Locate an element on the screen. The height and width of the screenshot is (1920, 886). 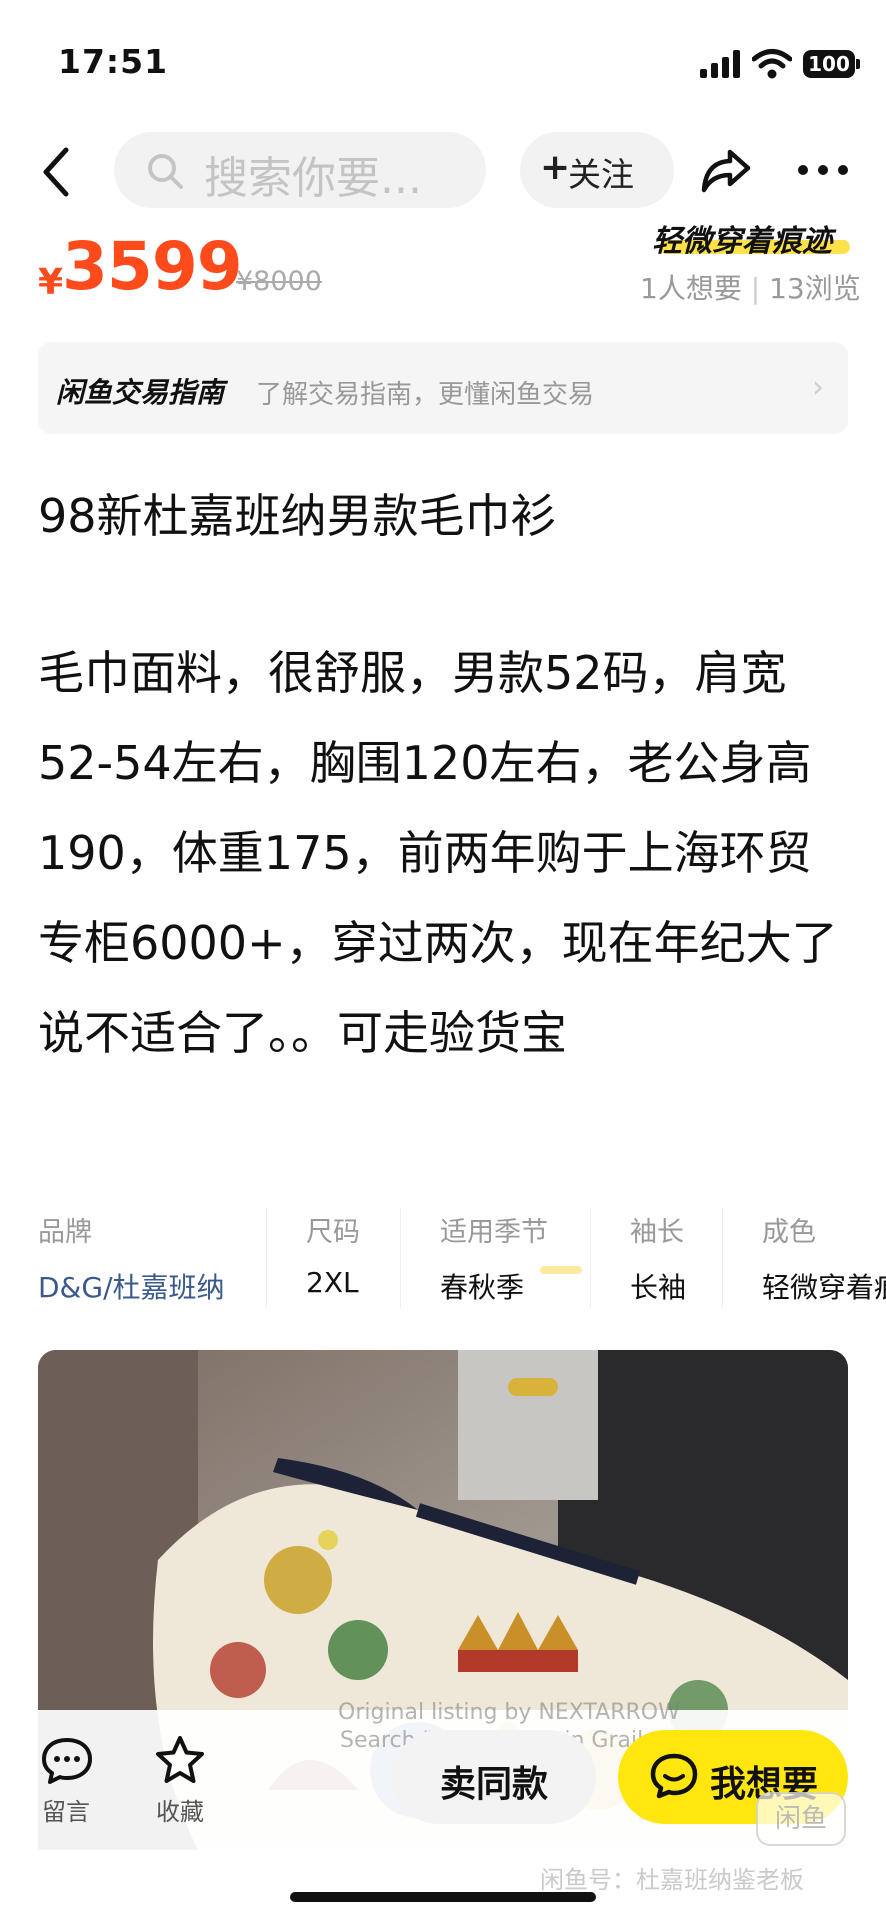
battery-tip is located at coordinates (858, 64).